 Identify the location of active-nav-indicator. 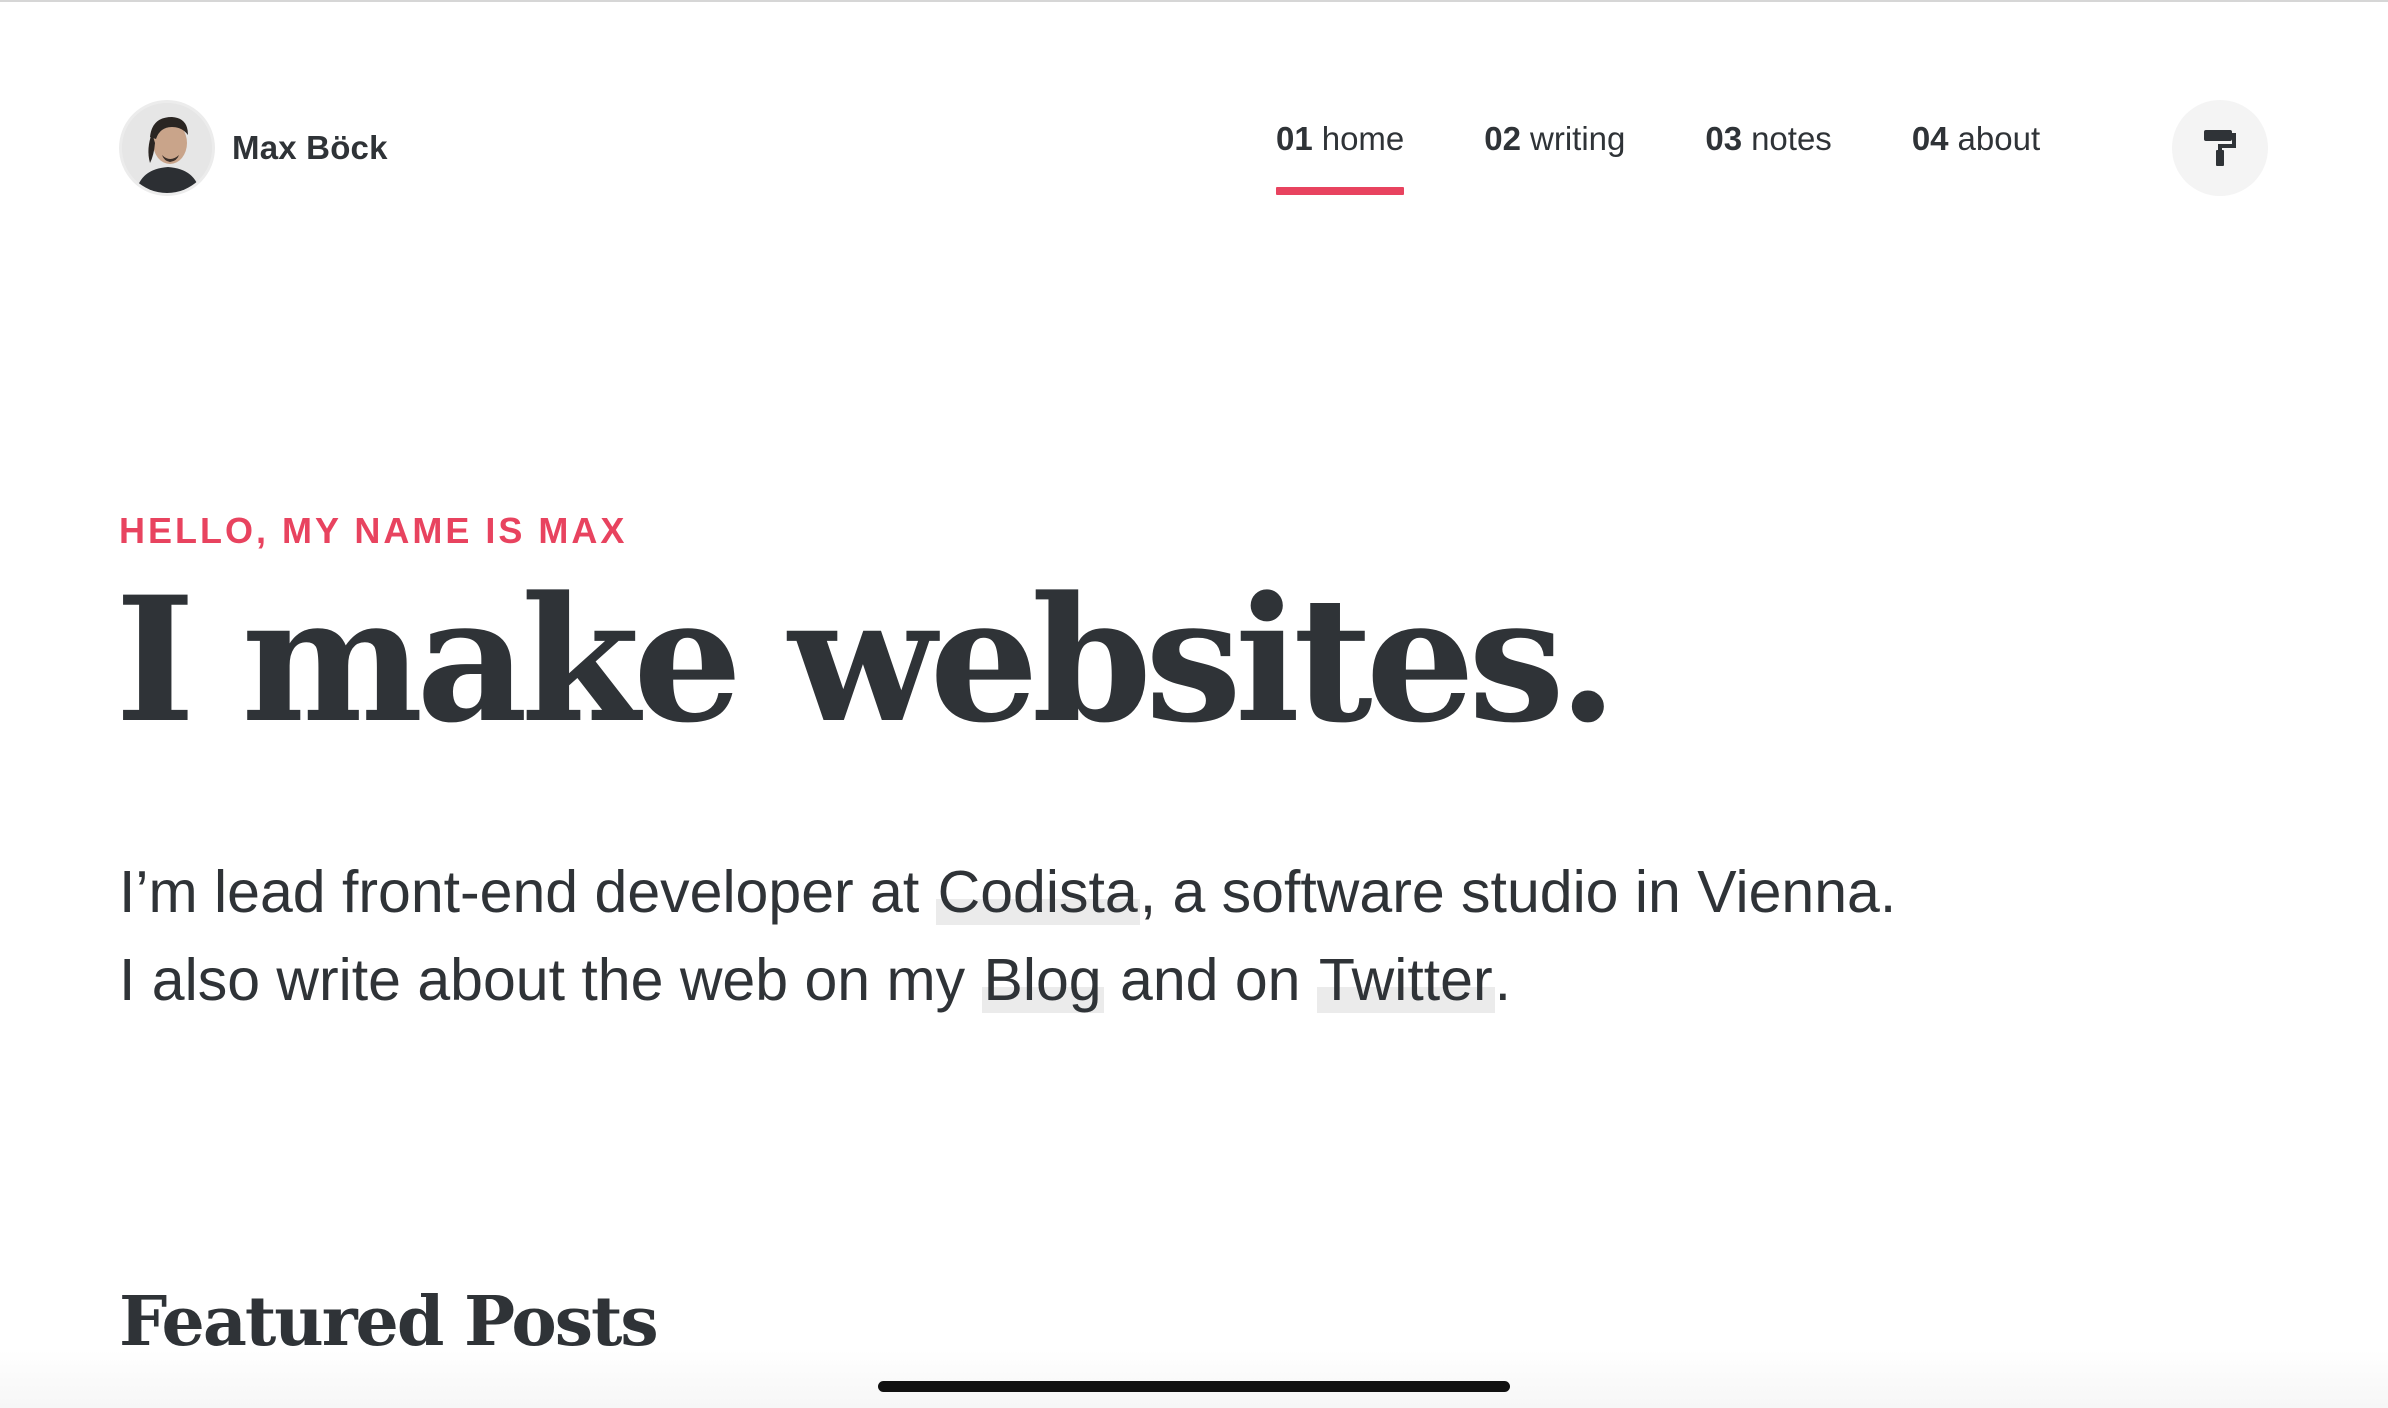
(1340, 191).